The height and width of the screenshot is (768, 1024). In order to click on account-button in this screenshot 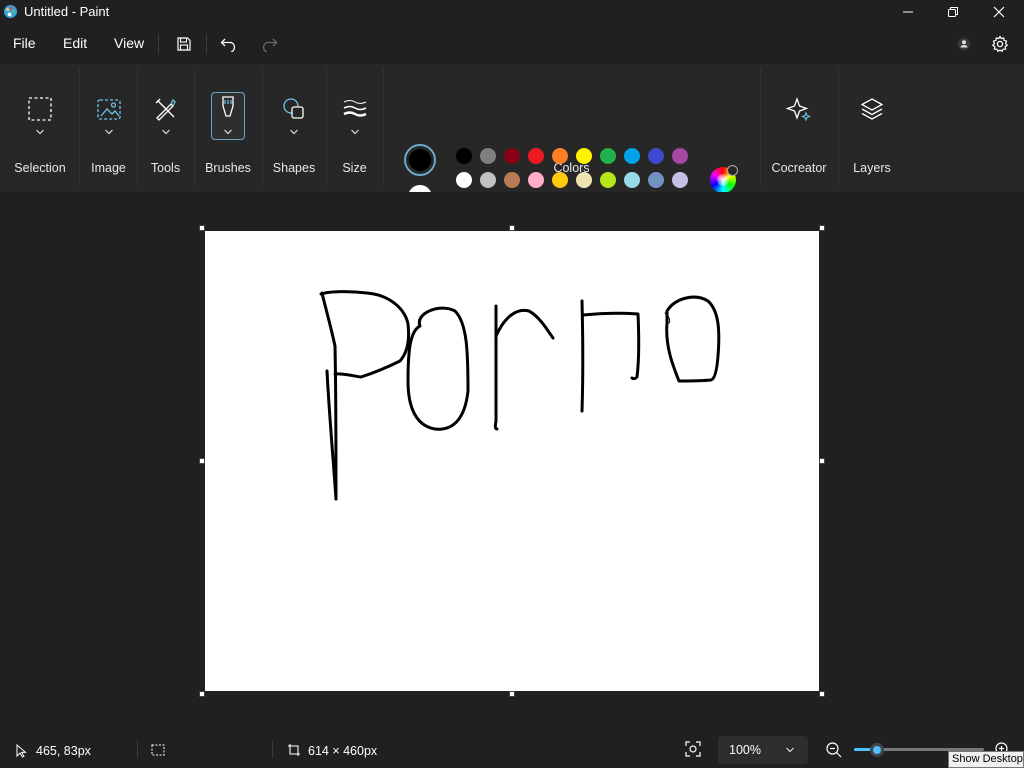, I will do `click(964, 44)`.